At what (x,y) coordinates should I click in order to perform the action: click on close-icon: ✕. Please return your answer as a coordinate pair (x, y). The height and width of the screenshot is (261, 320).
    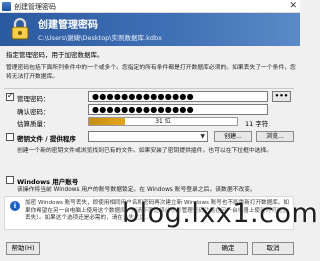
    Looking at the image, I should click on (293, 6).